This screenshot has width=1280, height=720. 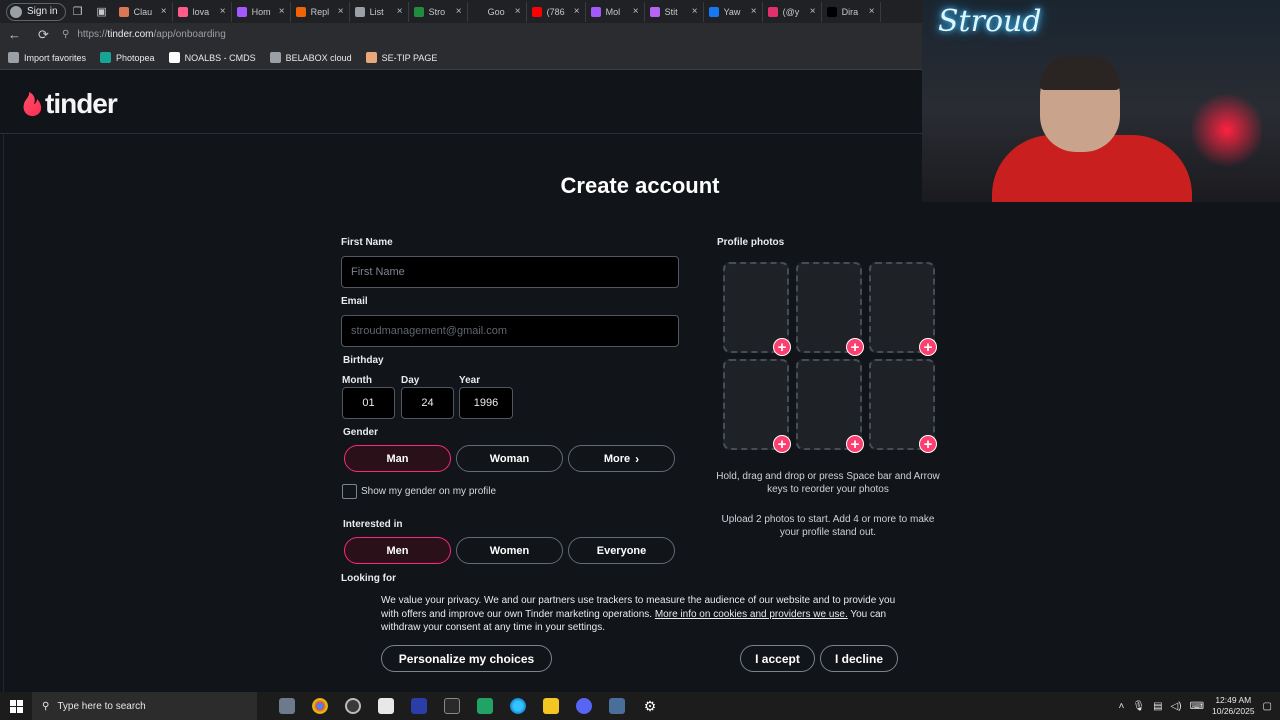 I want to click on browser-tab: (@y ×, so click(x=792, y=11).